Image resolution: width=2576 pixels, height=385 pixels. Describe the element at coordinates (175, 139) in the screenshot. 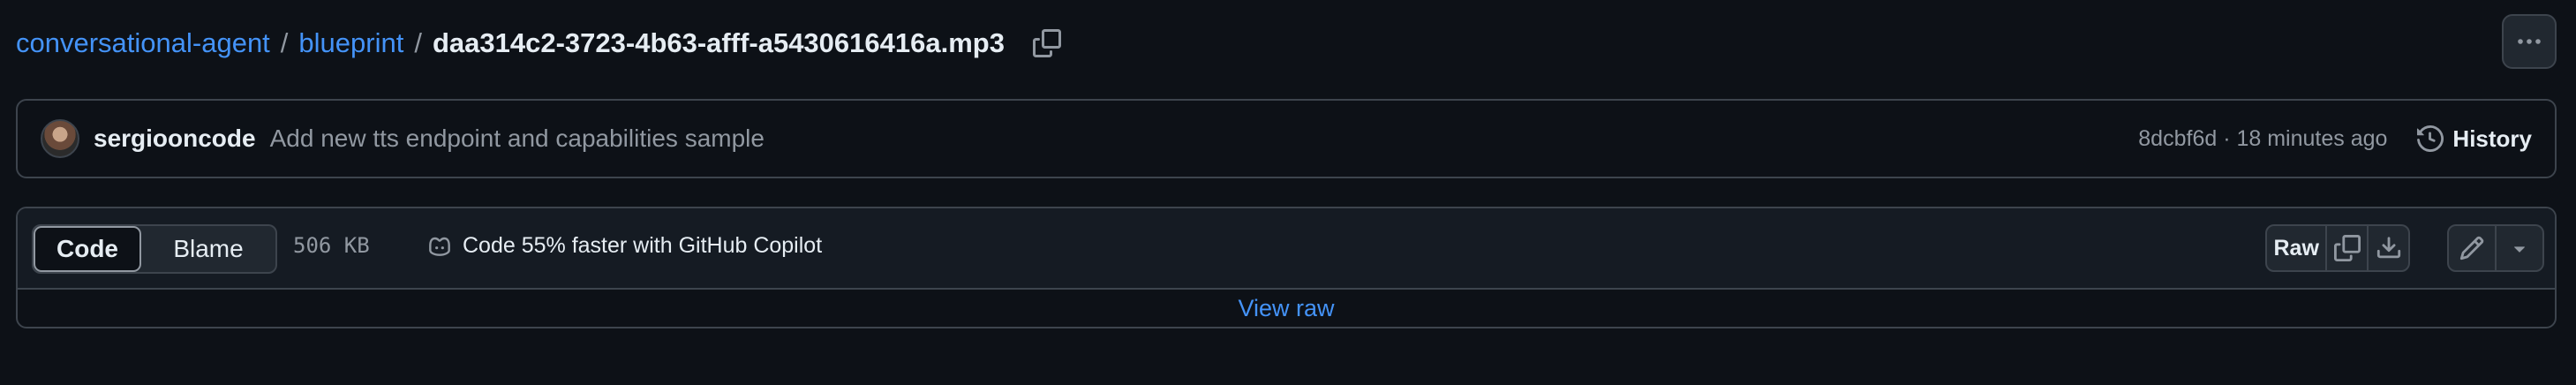

I see `commit-author: sergiooncode` at that location.